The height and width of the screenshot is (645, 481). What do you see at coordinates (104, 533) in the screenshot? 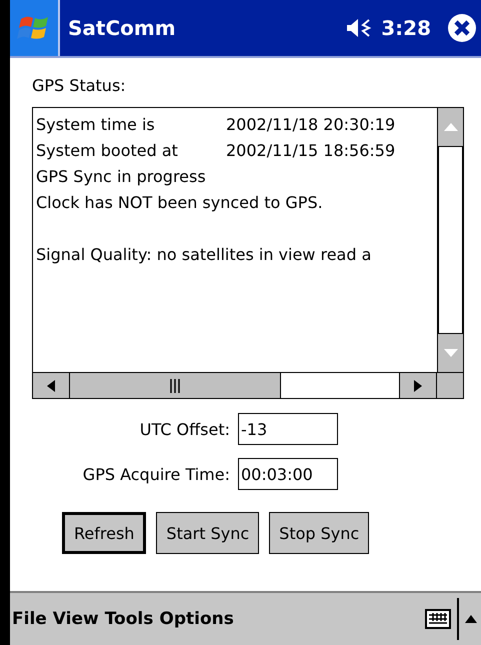
I see `action-button: Refresh` at bounding box center [104, 533].